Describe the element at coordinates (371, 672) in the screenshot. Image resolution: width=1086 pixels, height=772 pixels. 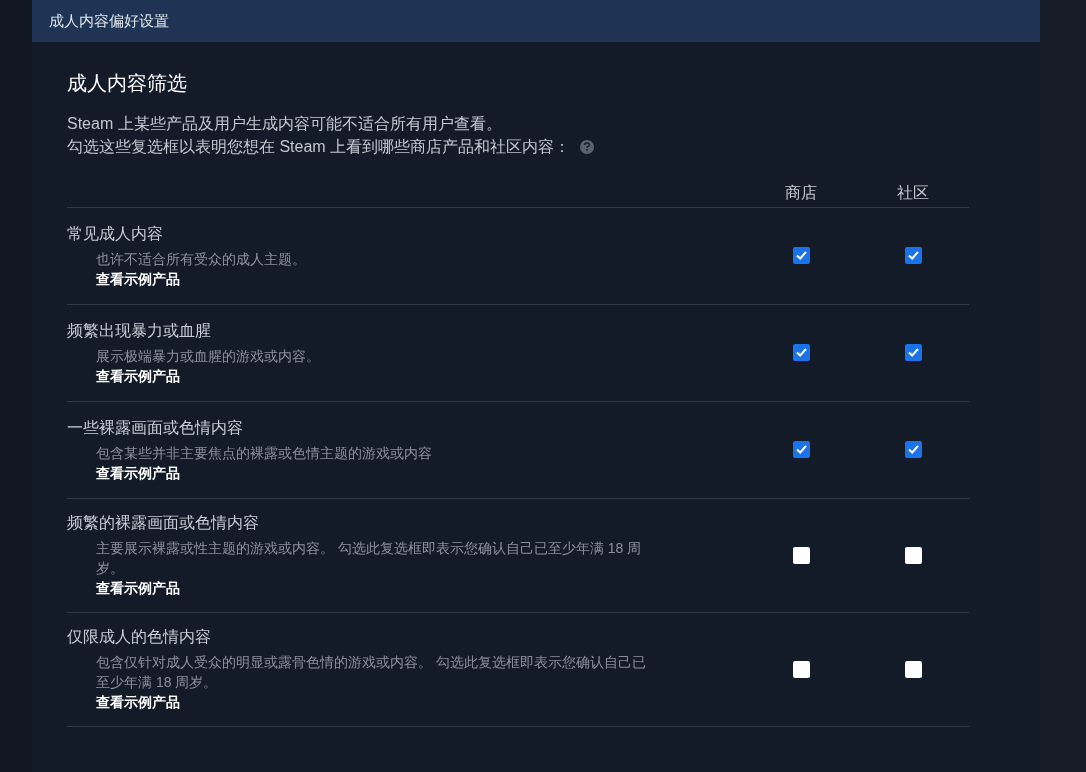
I see `category-description: 包含仅针对成人受众的明显或露骨色情的游戏或内容。 勾选此复选框即表示您确认自己已至少年满 18 周岁。` at that location.